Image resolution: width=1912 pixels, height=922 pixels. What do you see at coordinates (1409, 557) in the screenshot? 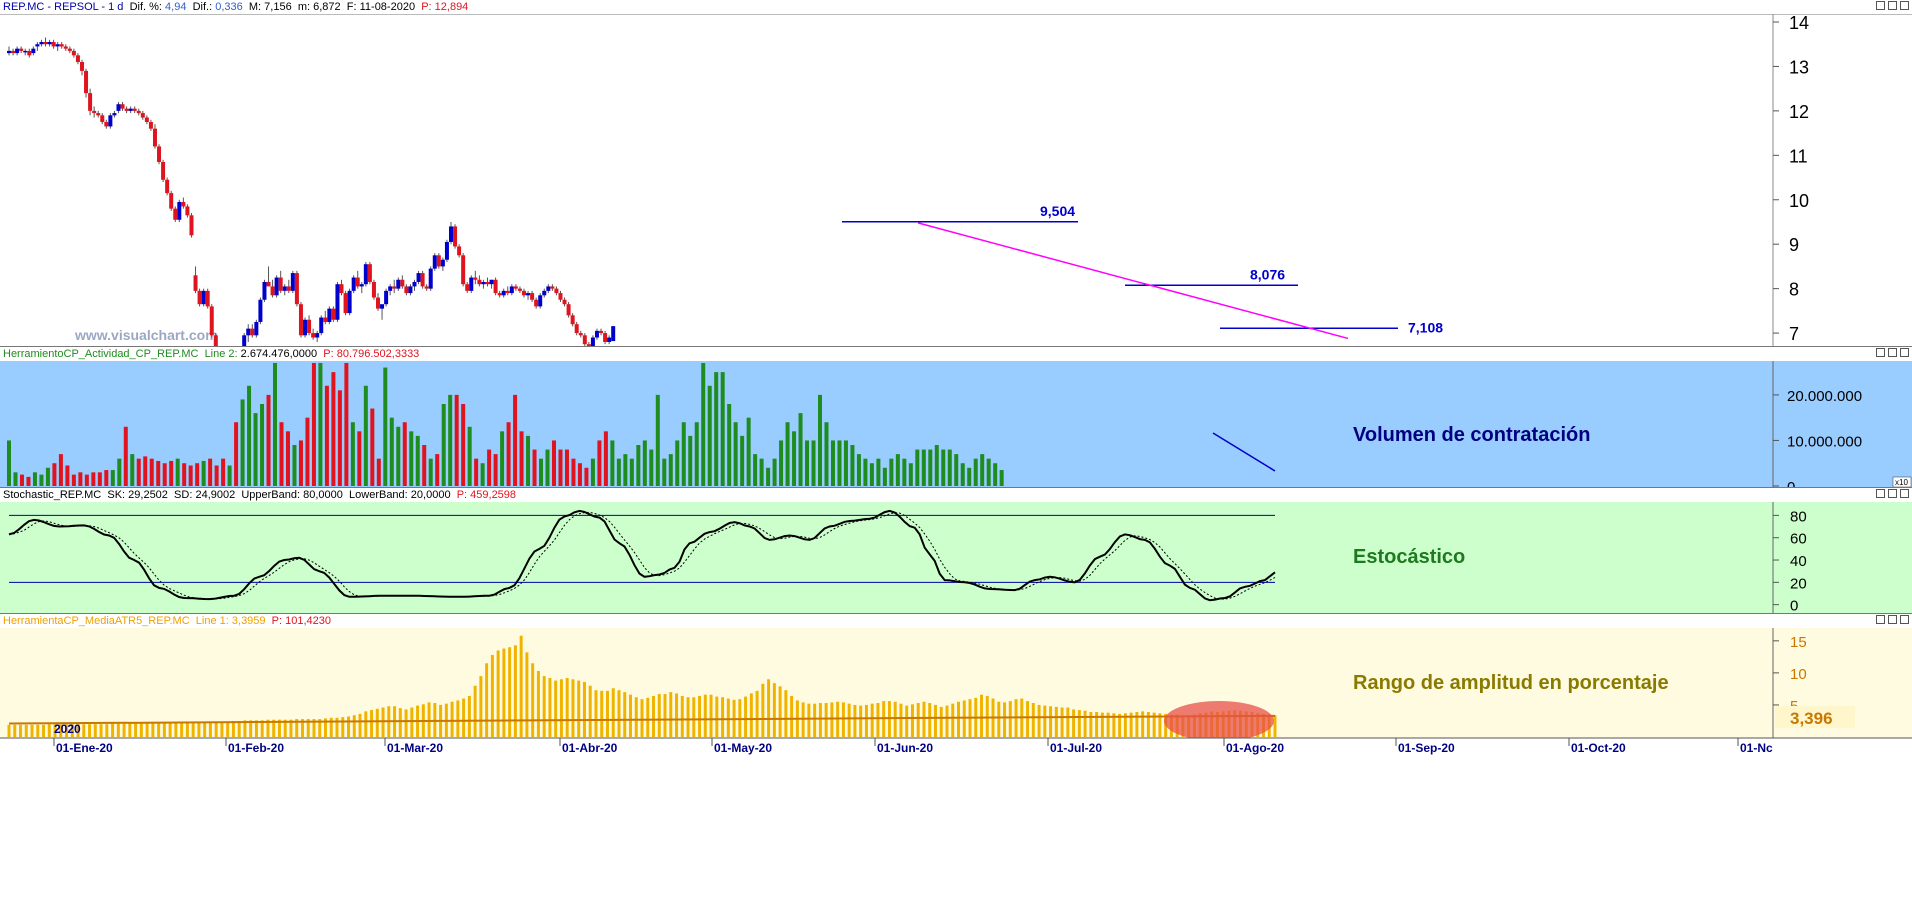
I see `stoch-title: Estocástico` at bounding box center [1409, 557].